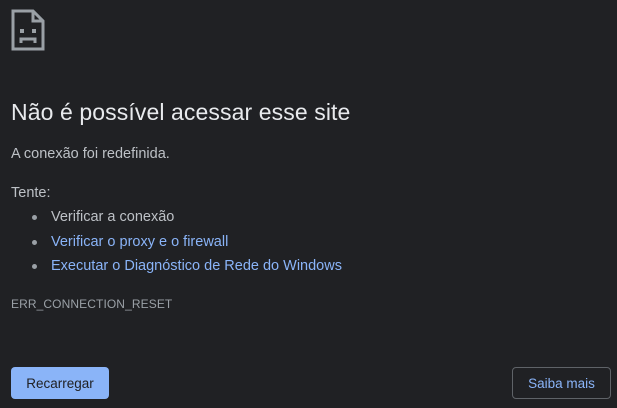  What do you see at coordinates (139, 242) in the screenshot?
I see `check-proxy-firewall-link: Verificar o proxy e o firewall` at bounding box center [139, 242].